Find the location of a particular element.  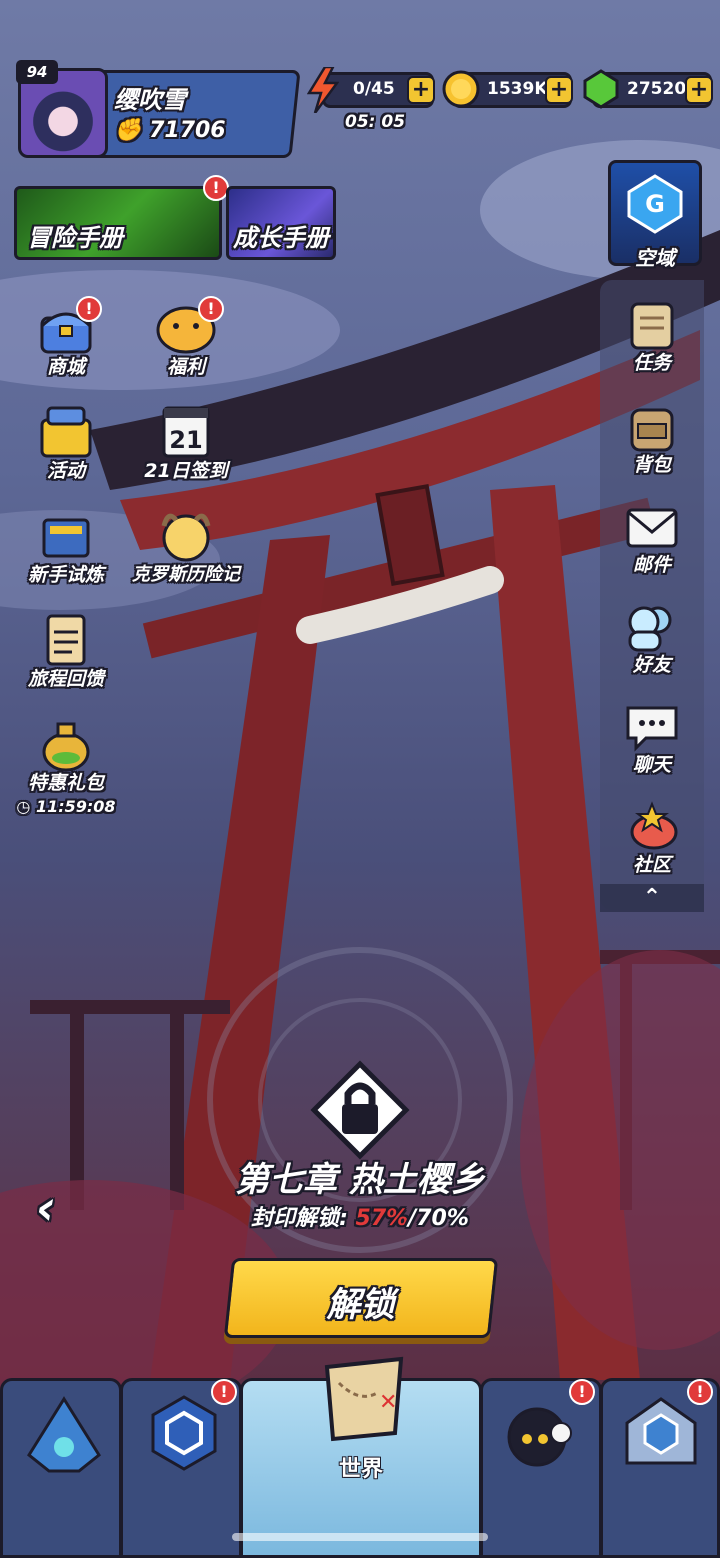

welfare-button: ! 福利 is located at coordinates (186, 337).